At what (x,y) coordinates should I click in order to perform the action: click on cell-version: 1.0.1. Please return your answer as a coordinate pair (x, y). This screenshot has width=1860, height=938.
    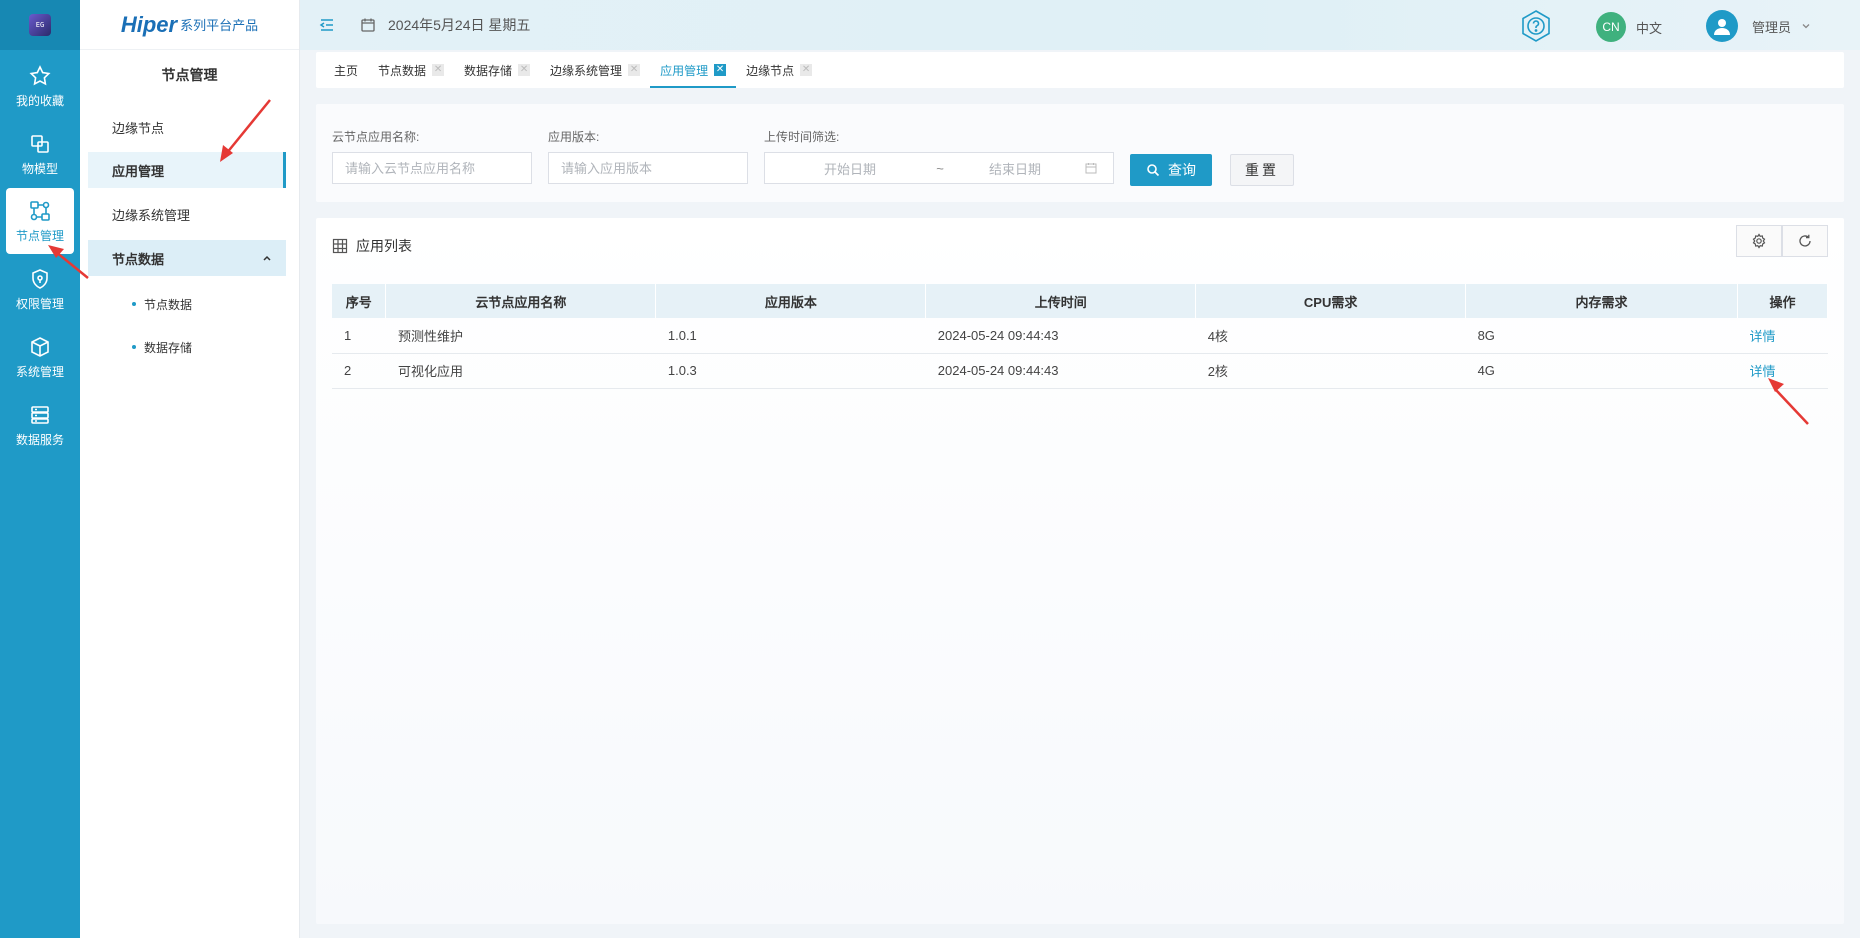
    Looking at the image, I should click on (790, 336).